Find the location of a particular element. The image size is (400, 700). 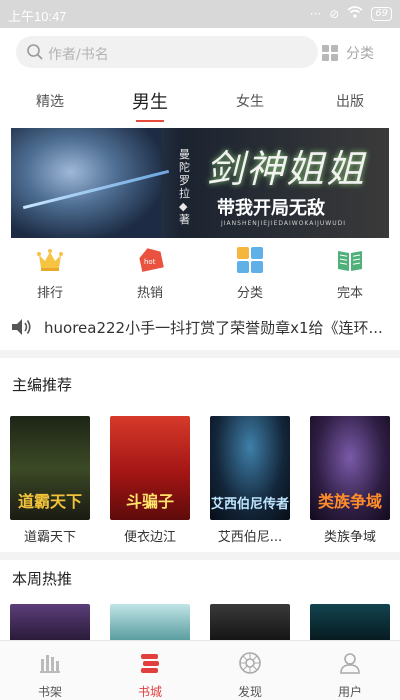

battery-icon: 69 is located at coordinates (381, 13).